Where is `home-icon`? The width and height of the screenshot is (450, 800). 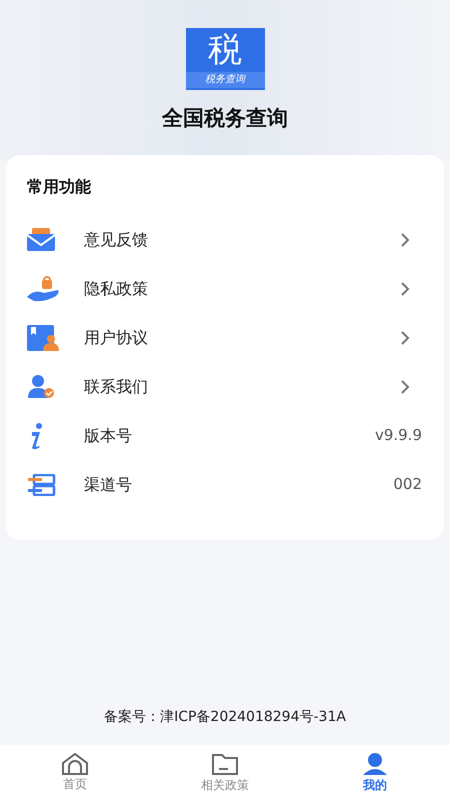 home-icon is located at coordinates (75, 763).